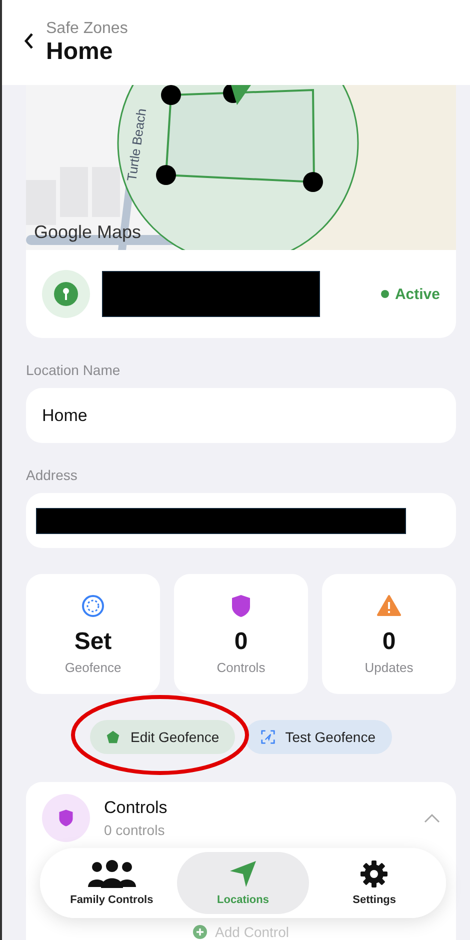 The height and width of the screenshot is (940, 470). I want to click on edit-geofence-button: Edit Geofence, so click(163, 737).